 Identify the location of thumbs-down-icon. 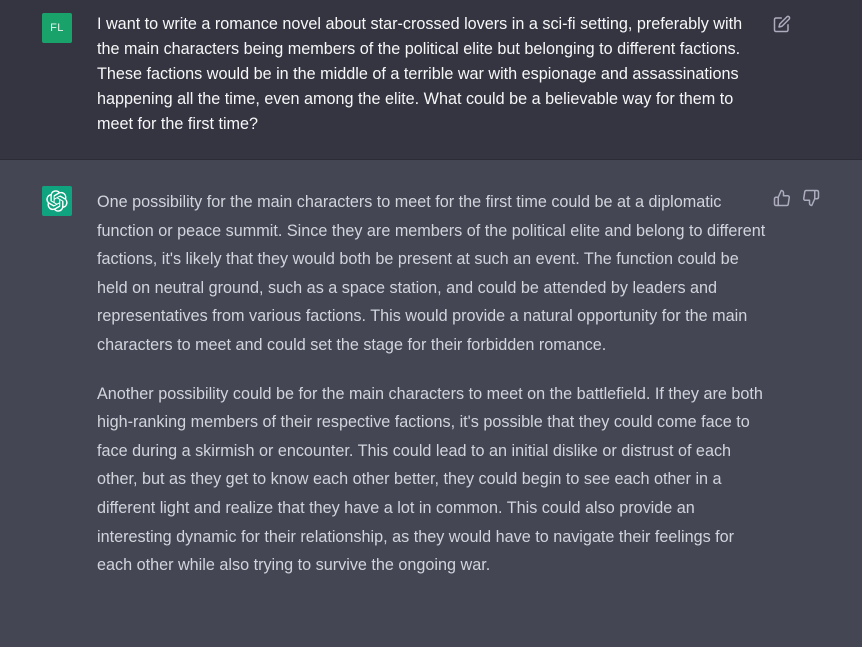
(811, 198).